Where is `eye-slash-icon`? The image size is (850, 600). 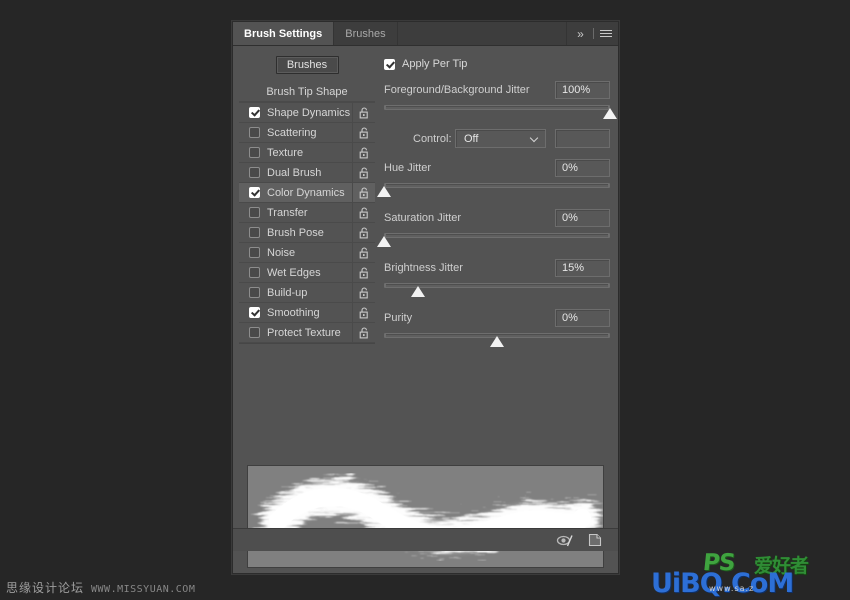 eye-slash-icon is located at coordinates (564, 540).